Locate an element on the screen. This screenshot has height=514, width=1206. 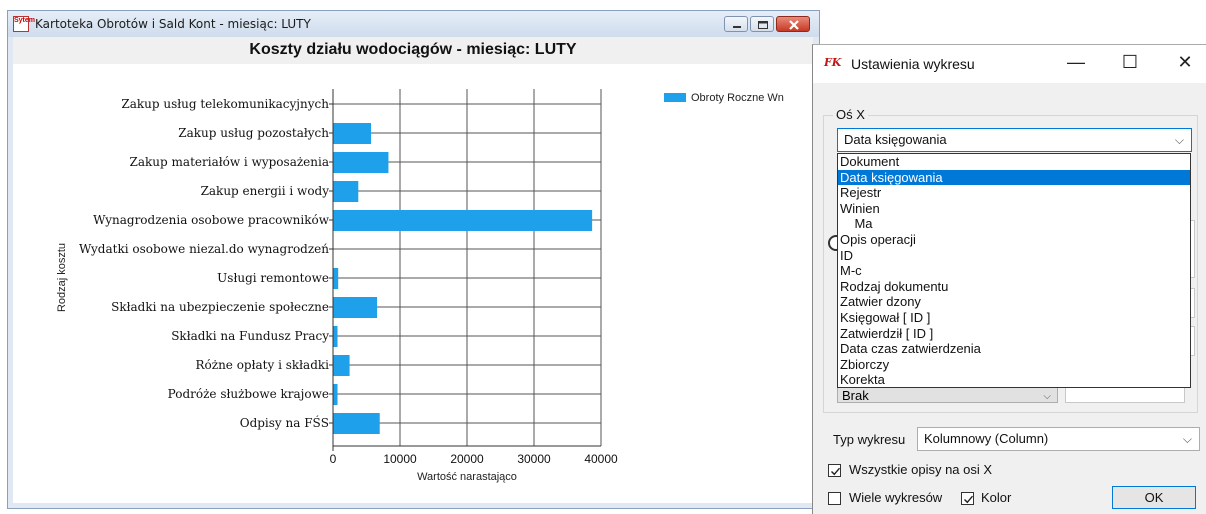
chart-header: Koszty działu wodociągów - miesiąc: LUTY is located at coordinates (413, 50).